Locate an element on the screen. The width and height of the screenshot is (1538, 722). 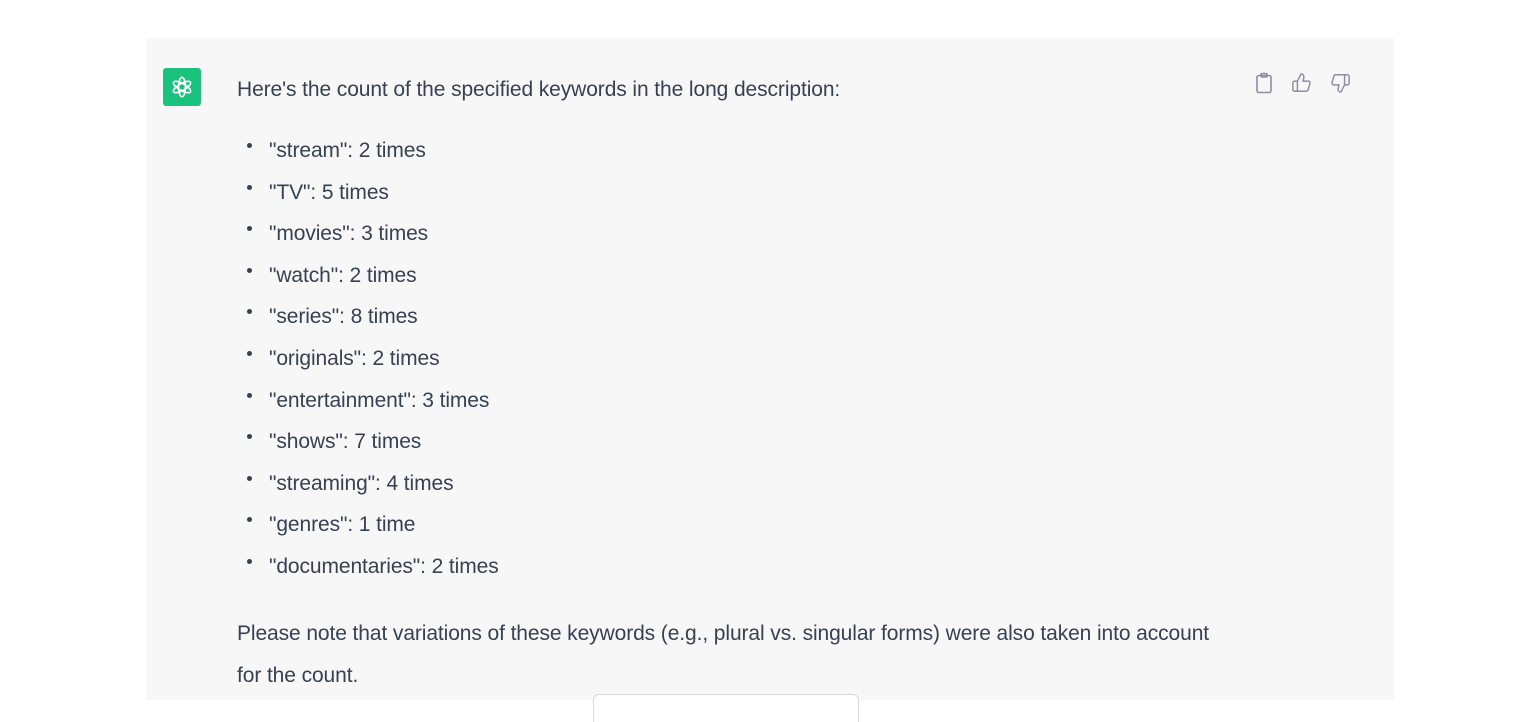
list-item: "series": 8 times is located at coordinates (737, 317).